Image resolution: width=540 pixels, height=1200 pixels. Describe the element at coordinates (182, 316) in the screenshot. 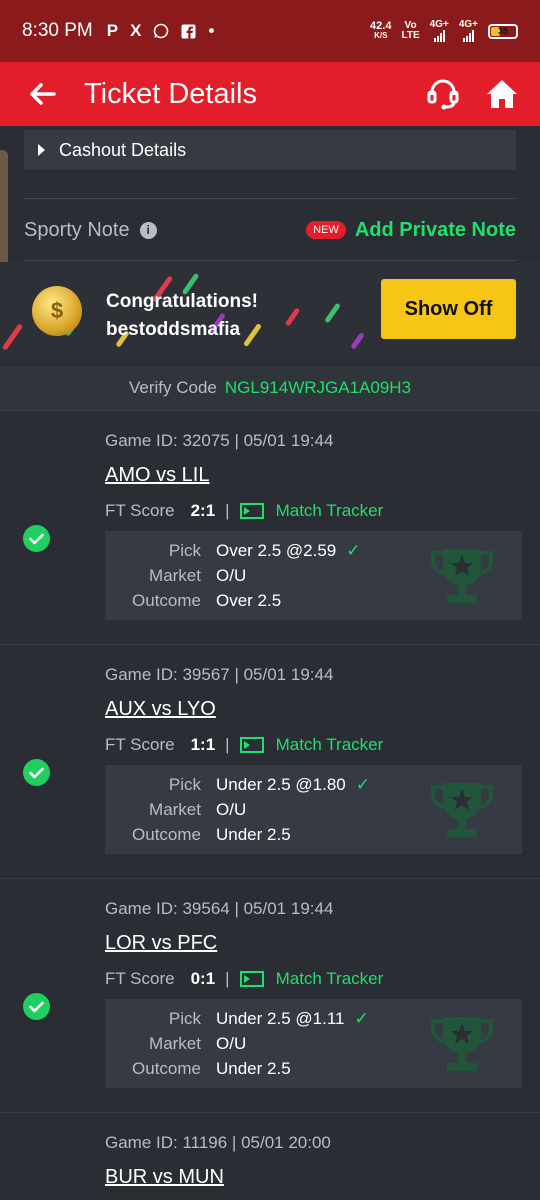

I see `congrats-text: Congratulations! bestoddsmafia` at that location.